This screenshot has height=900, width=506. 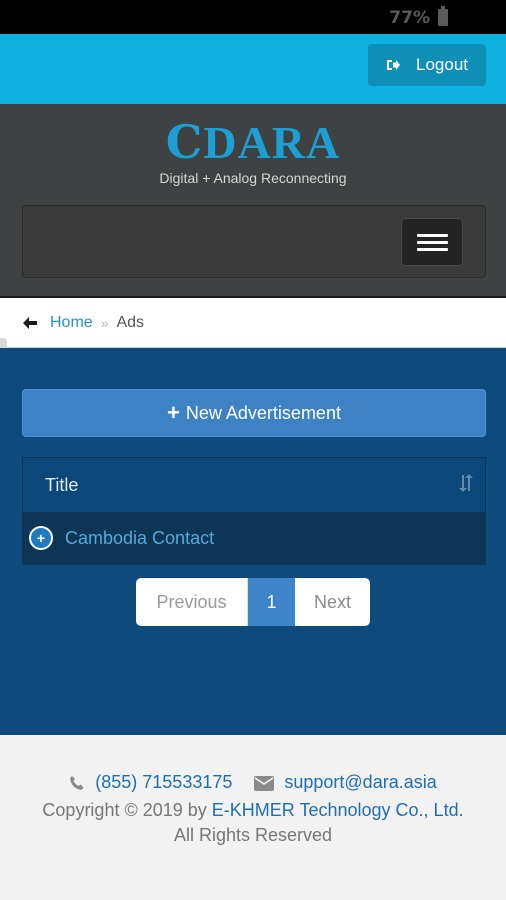 I want to click on copyright-prefix: Copyright © 2019 by, so click(x=124, y=810).